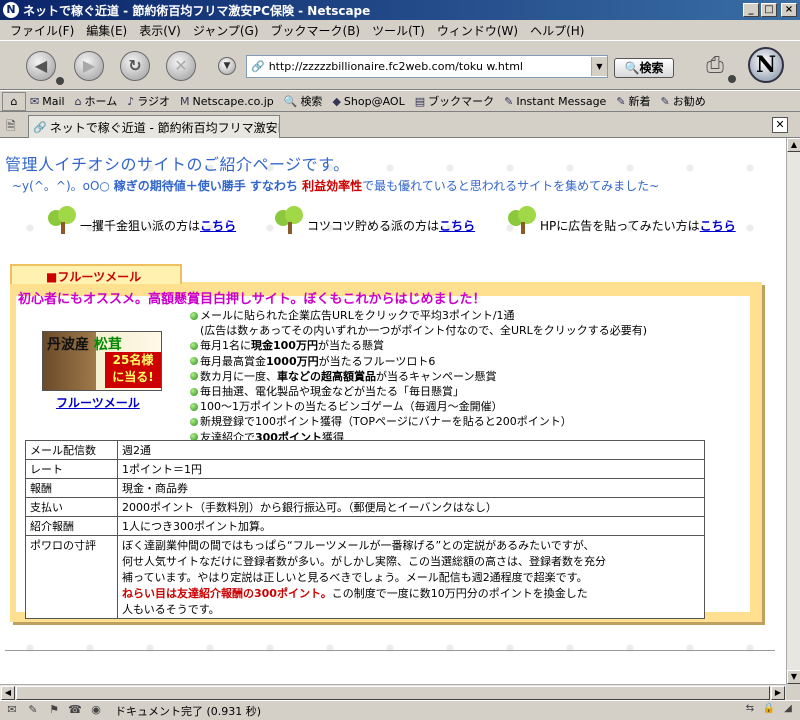  Describe the element at coordinates (89, 66) in the screenshot. I see `forward-button: ▶` at that location.